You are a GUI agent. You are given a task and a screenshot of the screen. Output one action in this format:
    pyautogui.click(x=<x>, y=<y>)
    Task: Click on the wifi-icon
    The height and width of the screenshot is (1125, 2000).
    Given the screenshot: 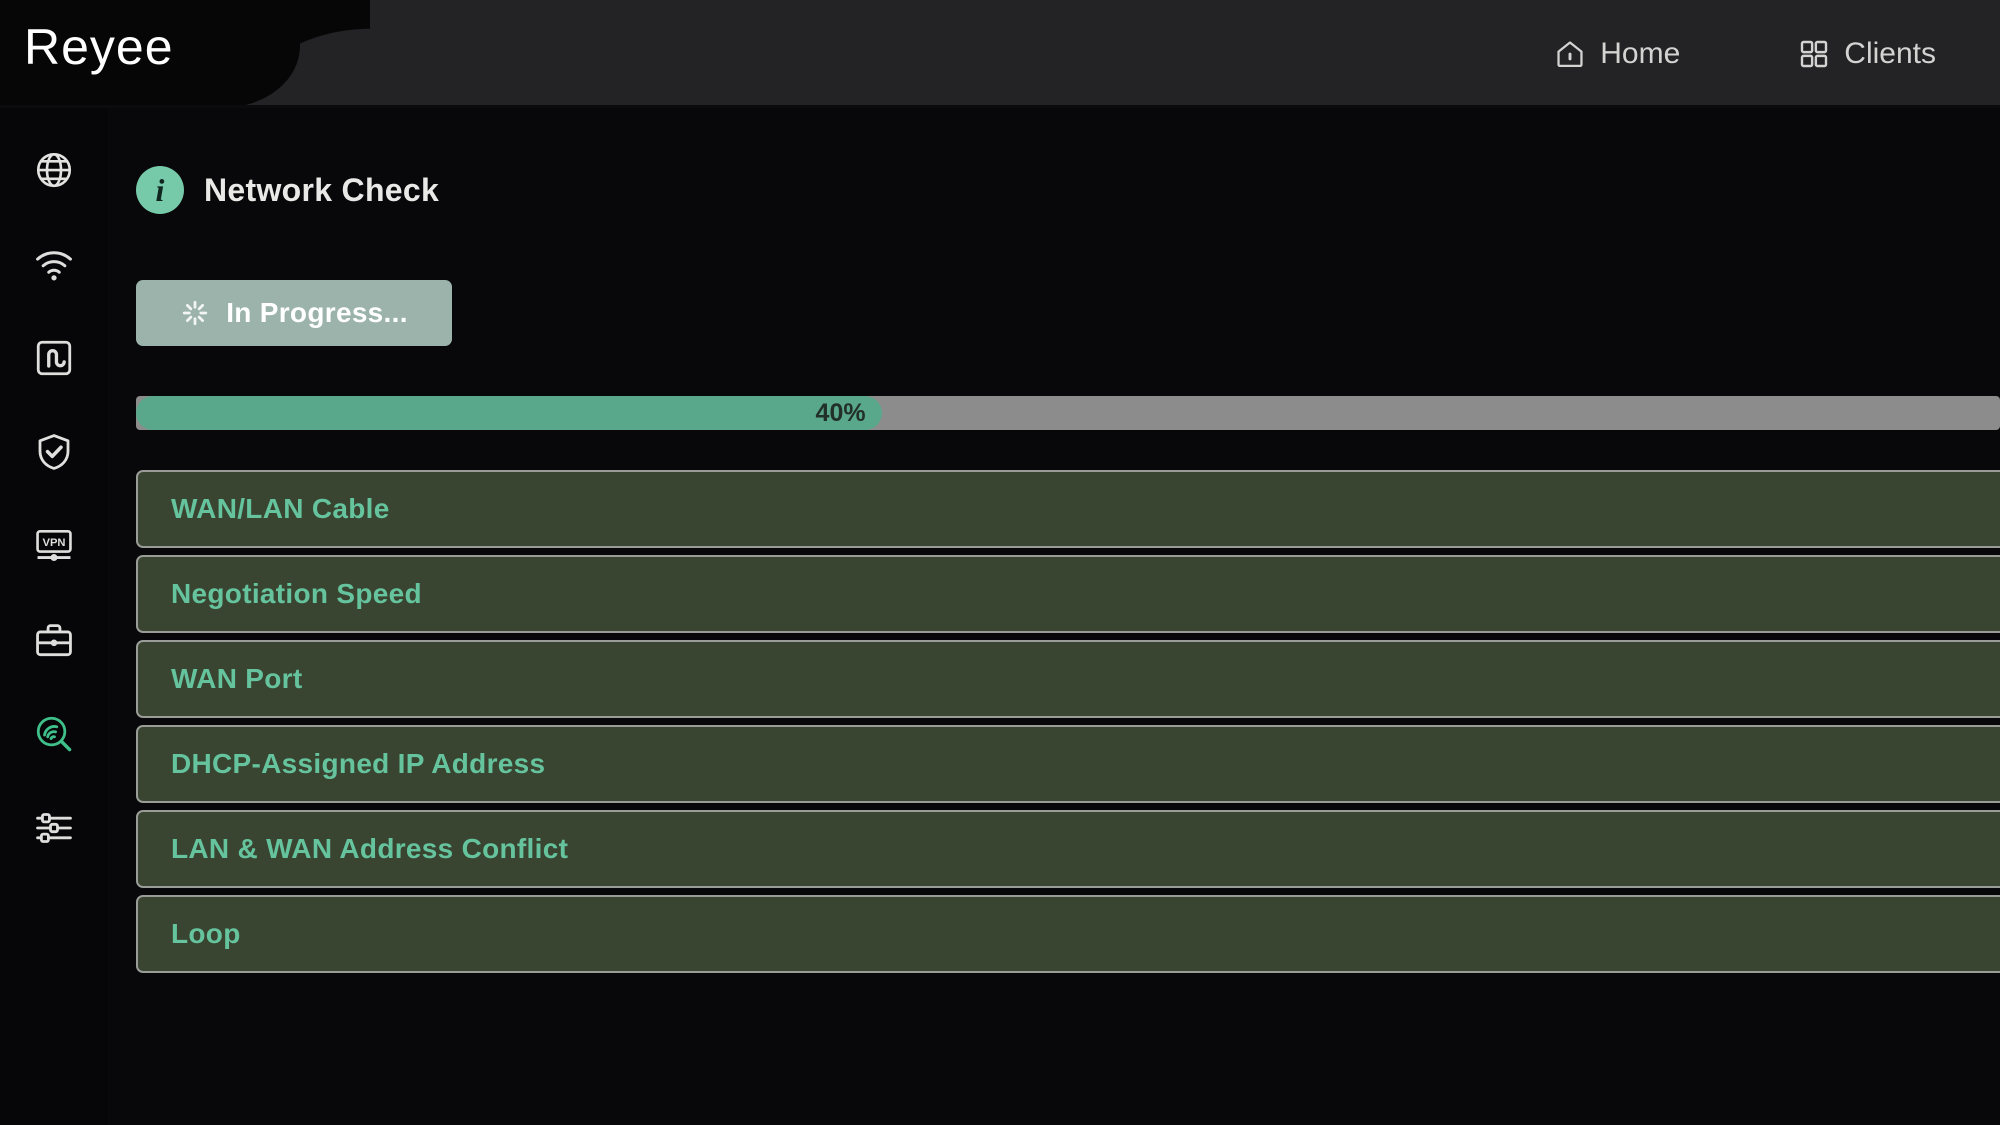 What is the action you would take?
    pyautogui.click(x=54, y=264)
    